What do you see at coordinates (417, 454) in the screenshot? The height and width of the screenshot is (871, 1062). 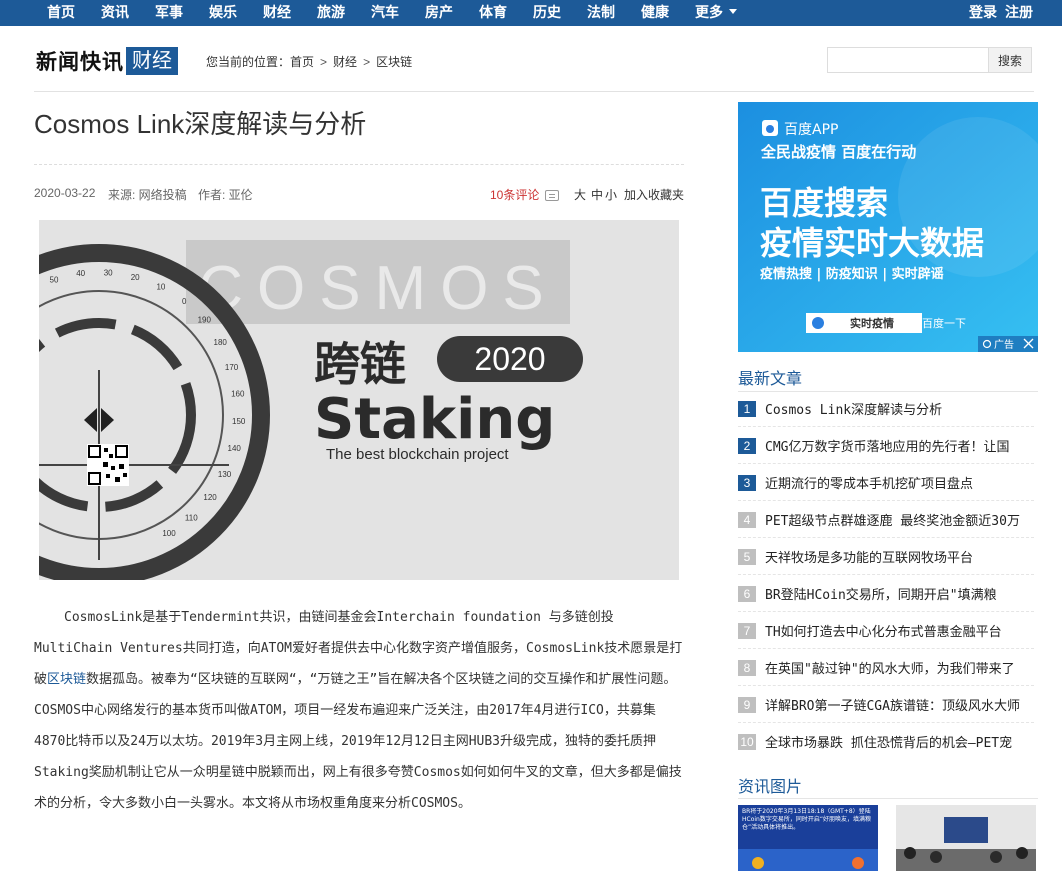 I see `tagline-text: The best blockchain project` at bounding box center [417, 454].